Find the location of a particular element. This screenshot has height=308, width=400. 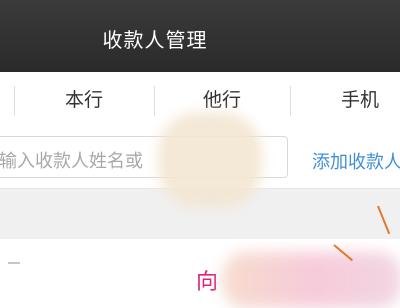

tab-mobile: 手机 is located at coordinates (345, 100).